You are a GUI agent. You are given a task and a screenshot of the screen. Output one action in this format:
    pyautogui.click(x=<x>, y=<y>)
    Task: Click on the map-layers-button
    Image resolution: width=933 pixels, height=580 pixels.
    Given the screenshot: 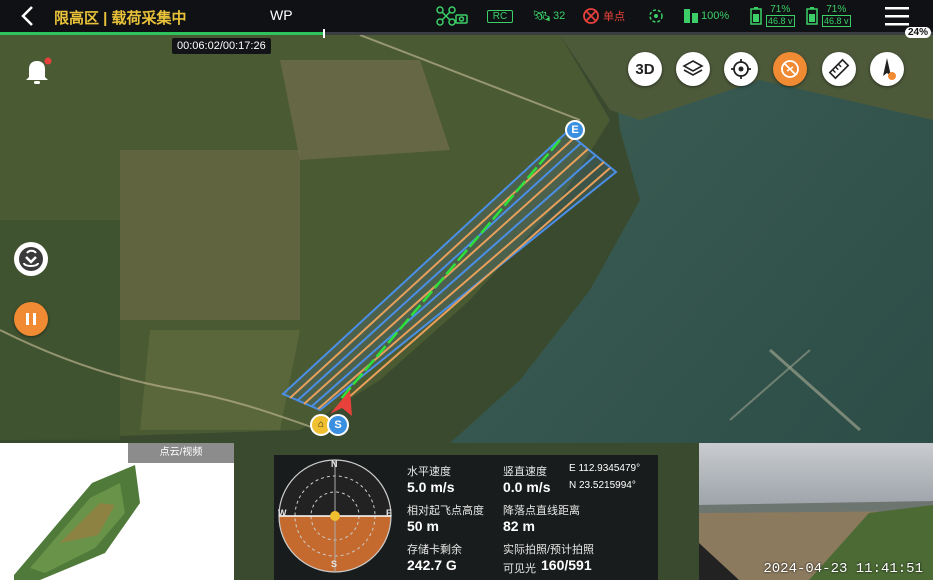 What is the action you would take?
    pyautogui.click(x=693, y=69)
    